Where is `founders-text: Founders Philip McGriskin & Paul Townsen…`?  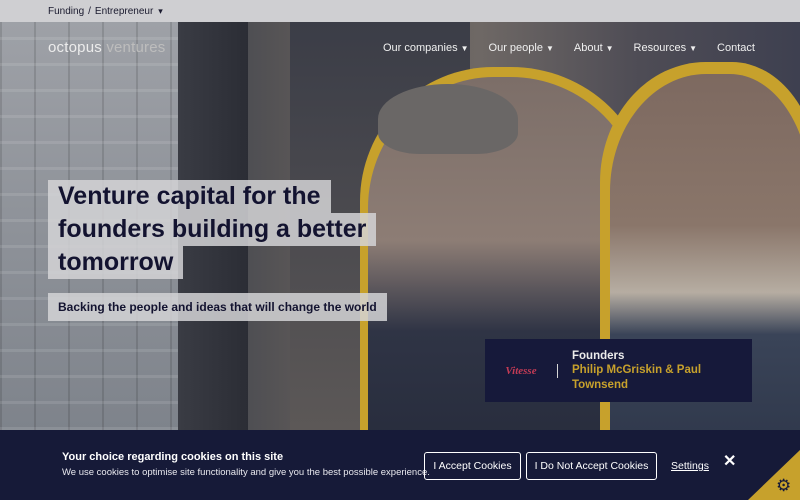
founders-text: Founders Philip McGriskin & Paul Townsen… is located at coordinates (636, 371).